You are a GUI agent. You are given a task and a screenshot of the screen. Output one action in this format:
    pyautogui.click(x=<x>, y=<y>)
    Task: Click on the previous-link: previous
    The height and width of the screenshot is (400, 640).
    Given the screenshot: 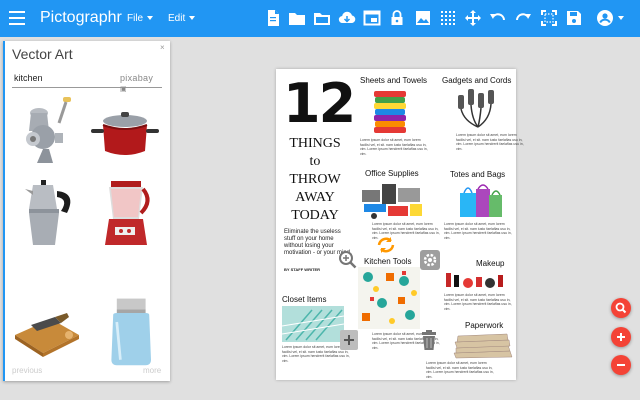 What is the action you would take?
    pyautogui.click(x=27, y=370)
    